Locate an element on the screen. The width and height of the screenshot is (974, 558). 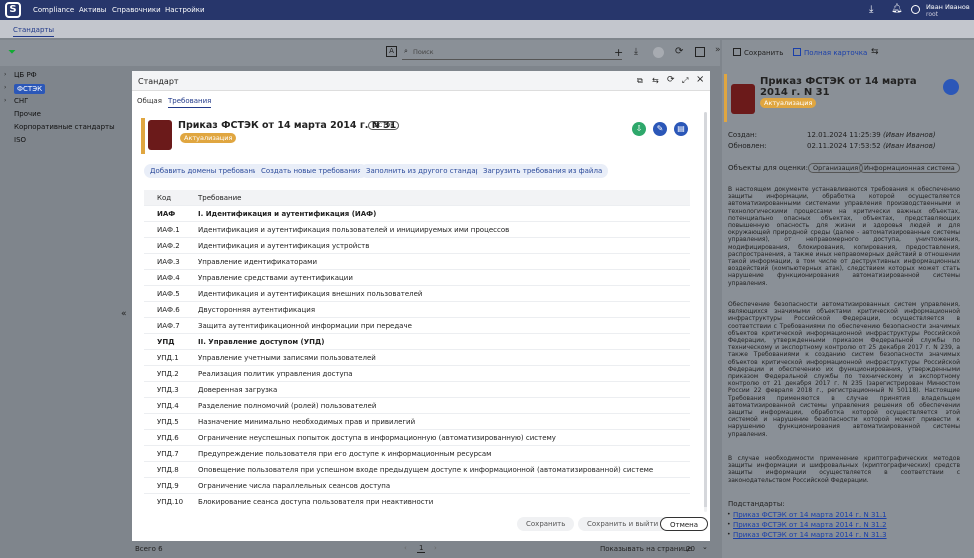
substandard-link: Приказ ФСТЭК от 14 марта 2014 г. N 31.1 is located at coordinates (810, 515).